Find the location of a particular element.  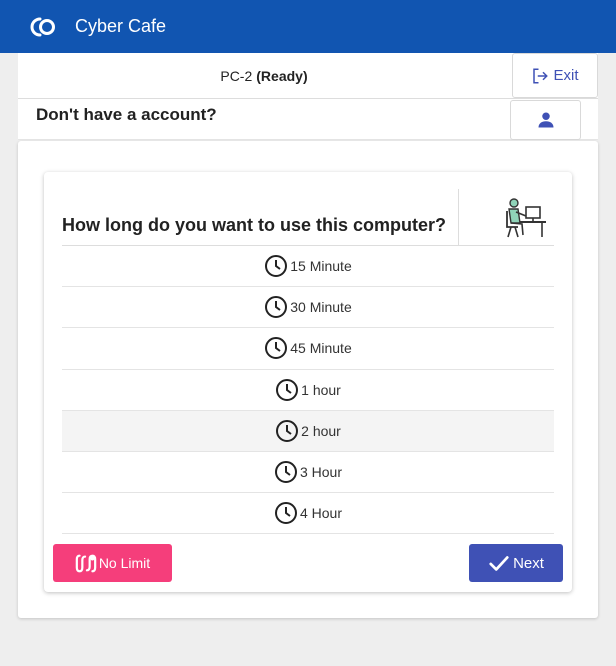

person-at-computer-illustration is located at coordinates (525, 220).